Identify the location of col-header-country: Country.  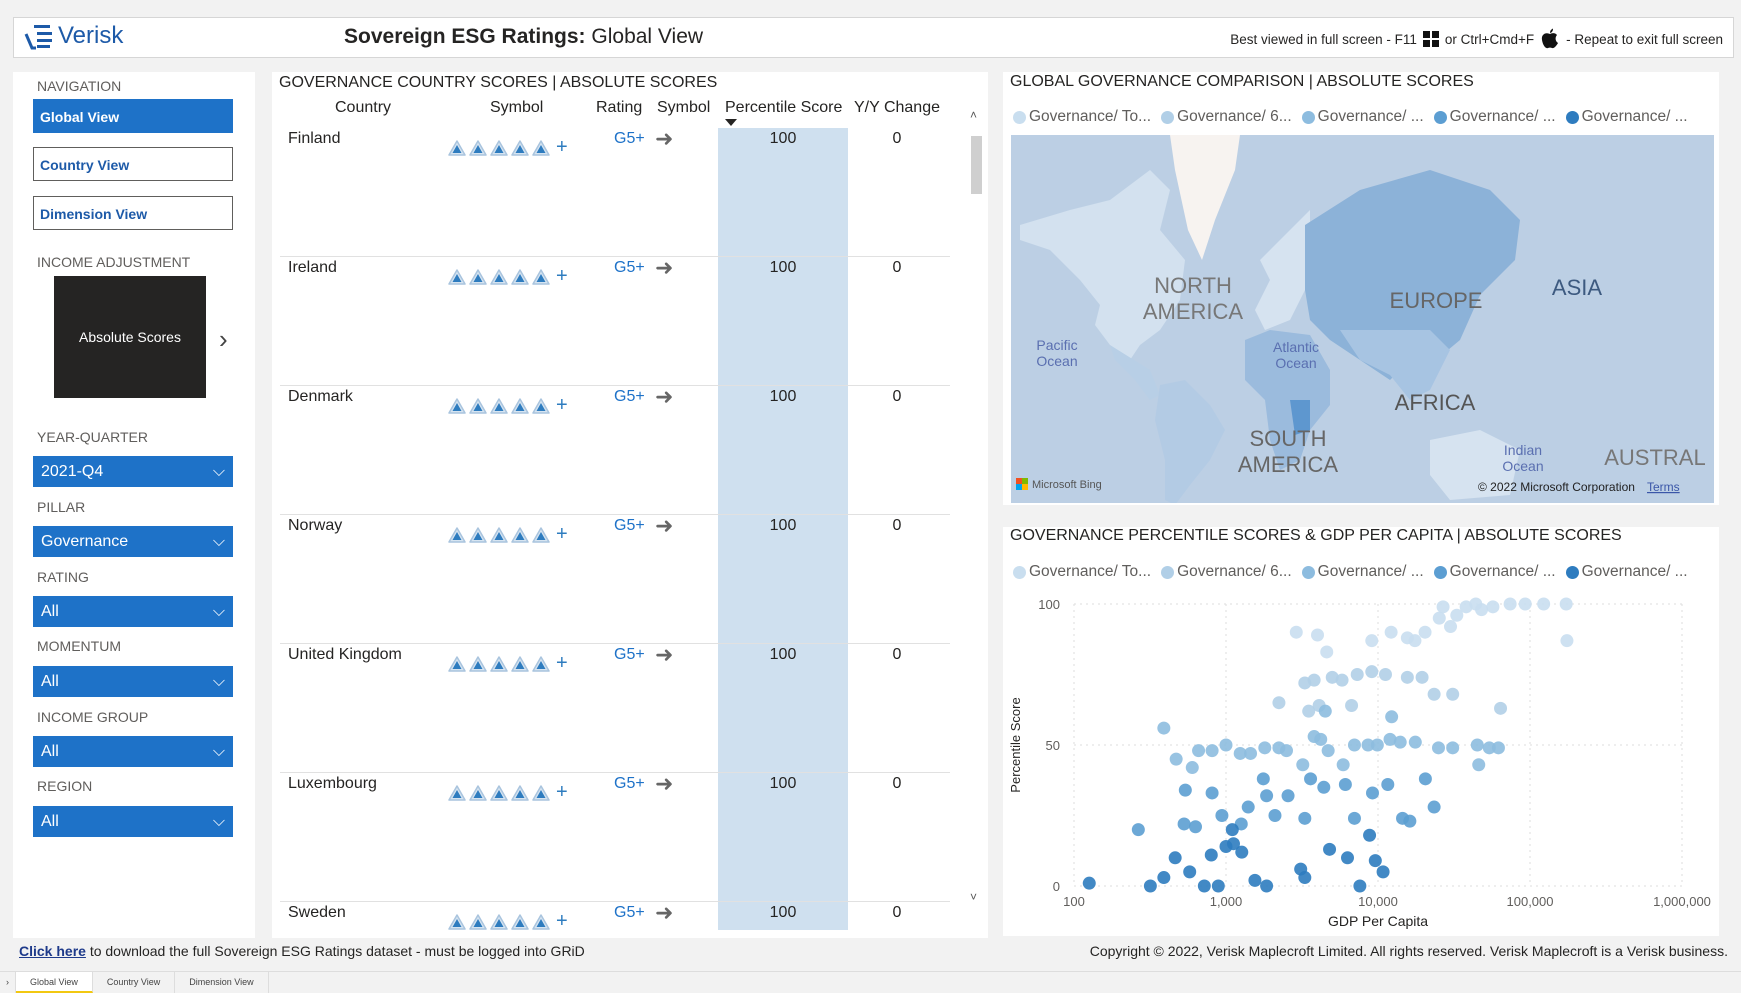
(363, 108).